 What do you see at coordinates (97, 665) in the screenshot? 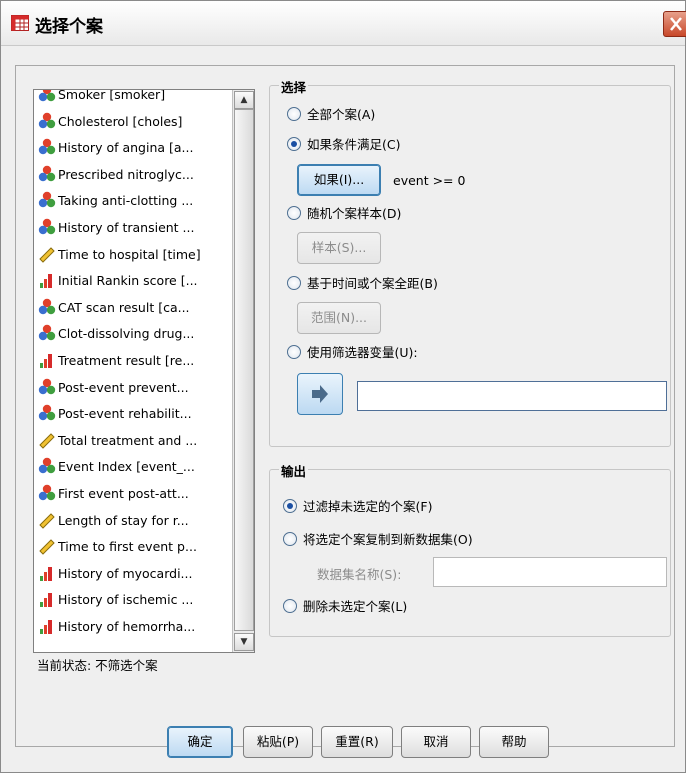
I see `filter-status: 当前状态: 不筛选个案` at bounding box center [97, 665].